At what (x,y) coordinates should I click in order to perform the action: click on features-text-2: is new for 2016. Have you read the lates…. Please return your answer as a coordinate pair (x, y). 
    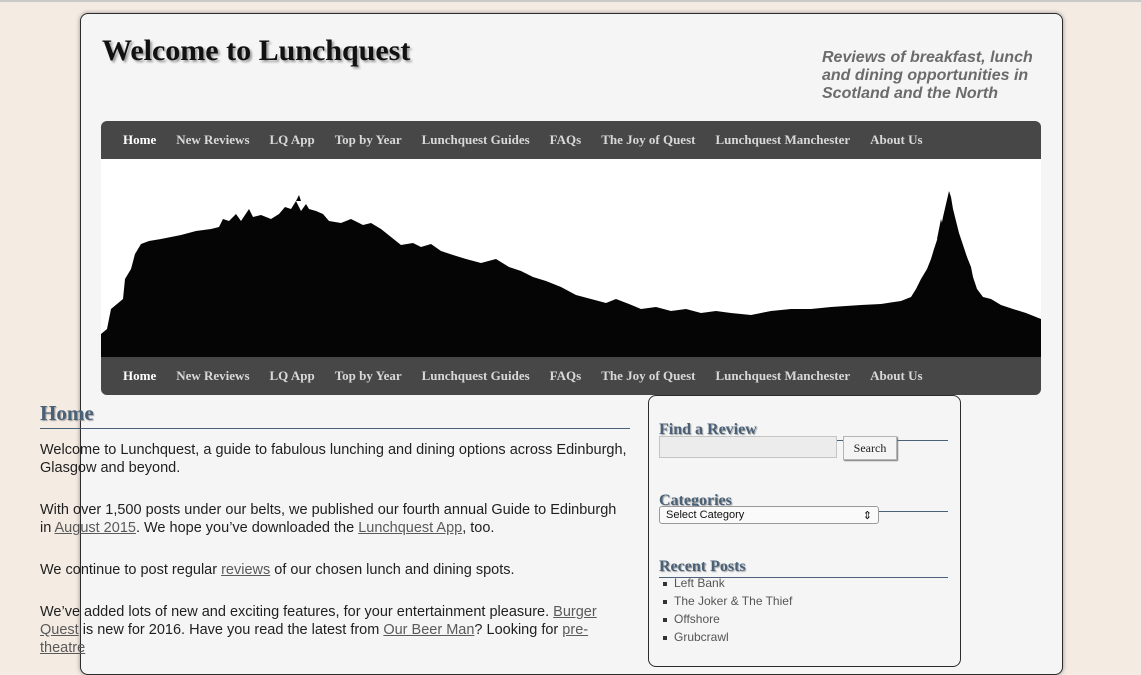
    Looking at the image, I should click on (231, 630).